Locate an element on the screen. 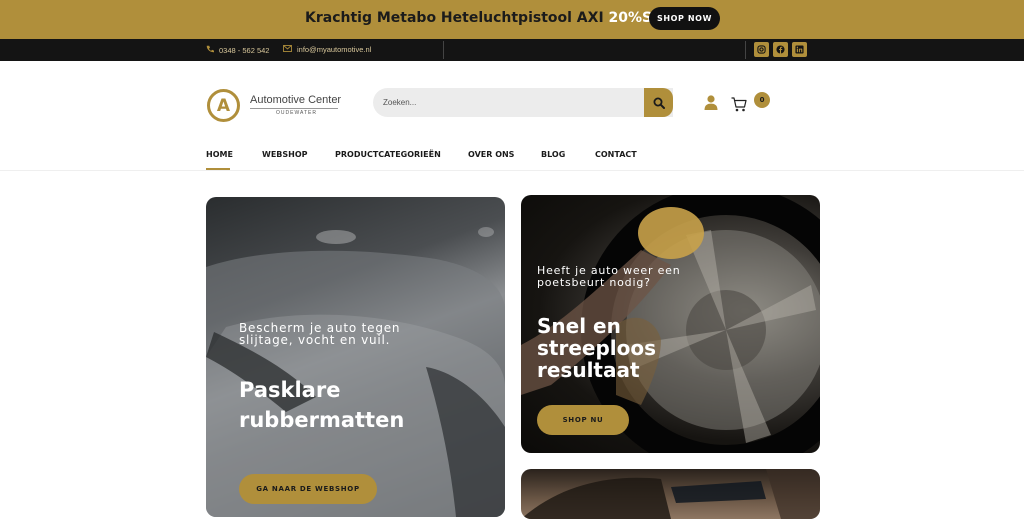  logo-subtitle: OUDEWATER is located at coordinates (296, 113).